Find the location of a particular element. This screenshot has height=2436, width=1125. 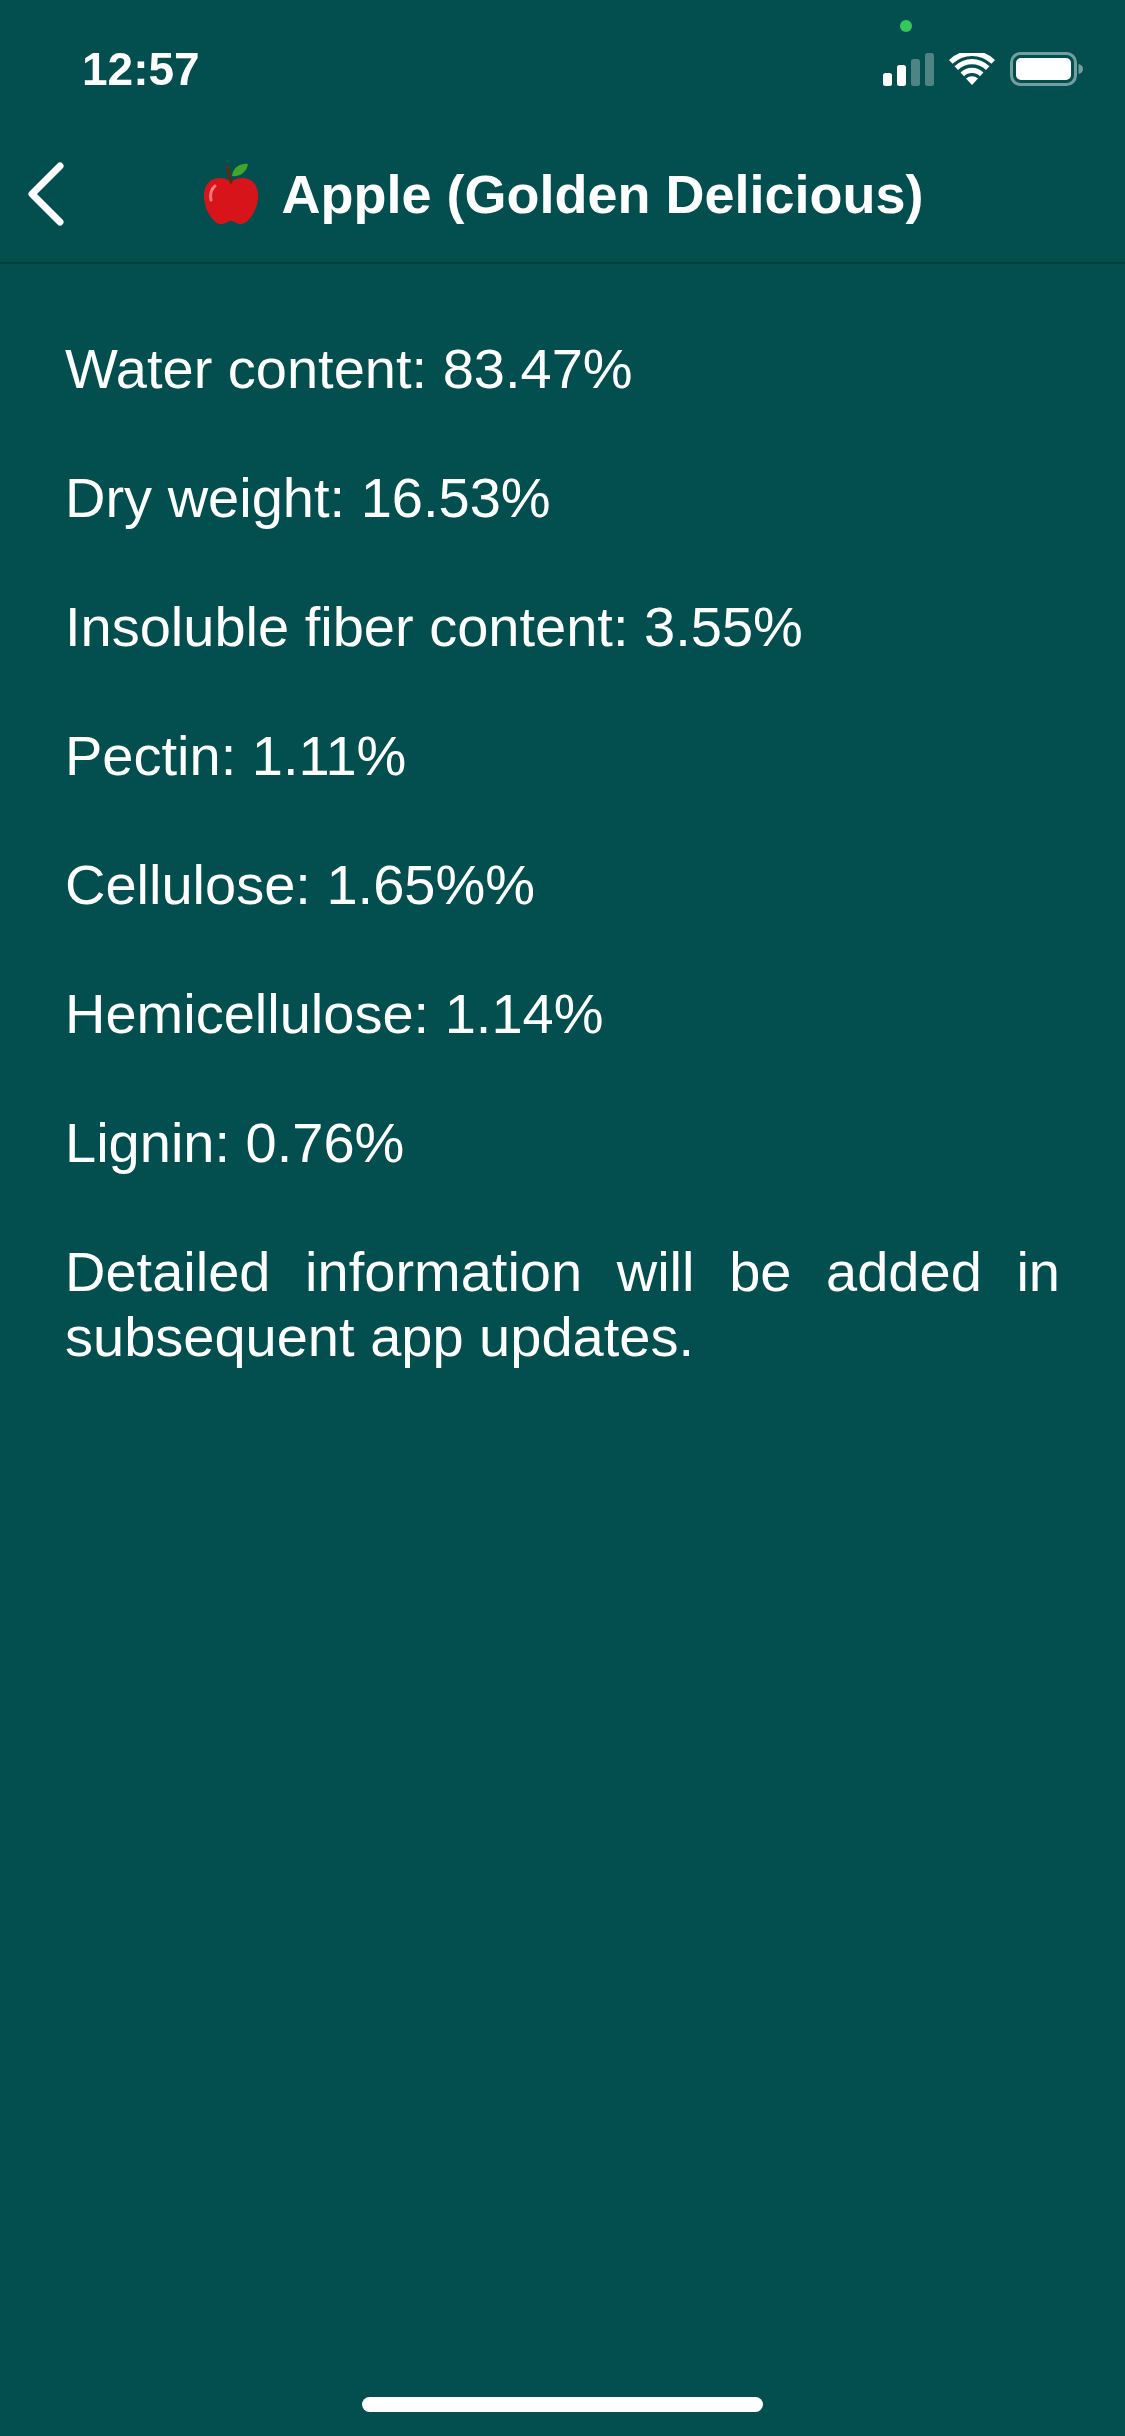

nutrient-fact: Cellulose: 1.65%% is located at coordinates (301, 884).